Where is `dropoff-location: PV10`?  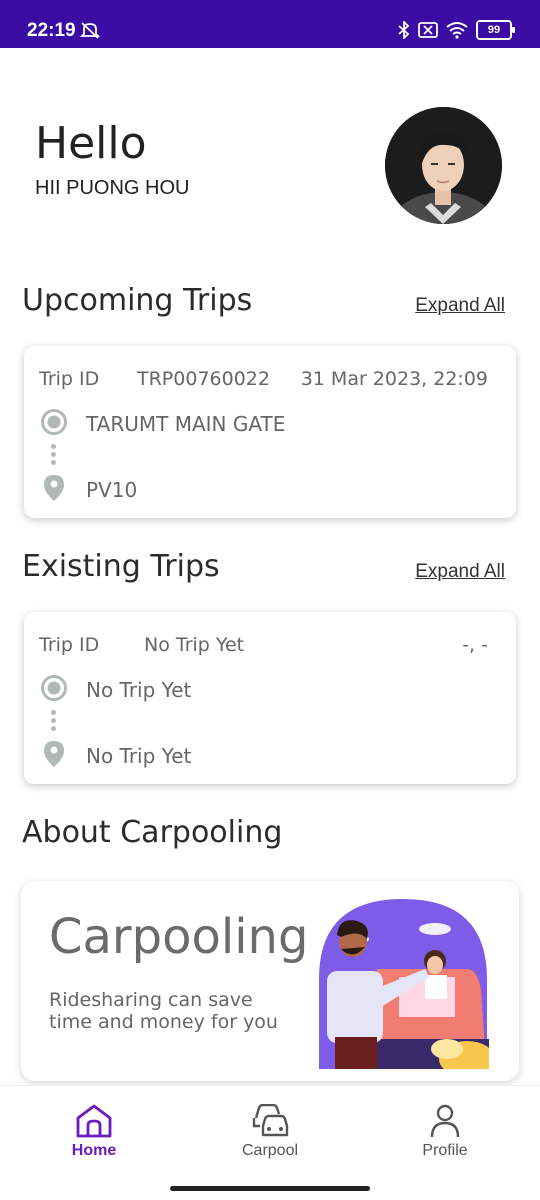 dropoff-location: PV10 is located at coordinates (112, 490).